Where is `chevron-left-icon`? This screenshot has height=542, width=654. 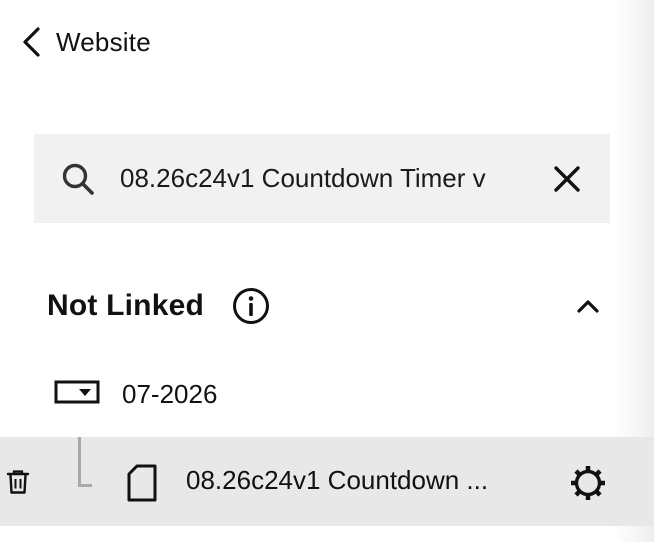
chevron-left-icon is located at coordinates (32, 42).